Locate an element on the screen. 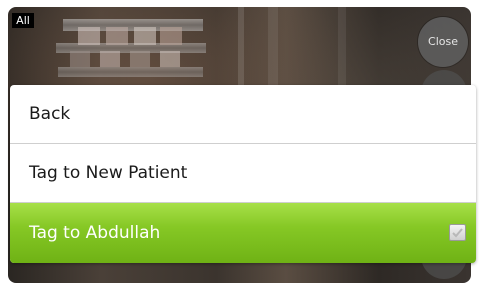 The height and width of the screenshot is (292, 479). shelf-shape is located at coordinates (130, 72).